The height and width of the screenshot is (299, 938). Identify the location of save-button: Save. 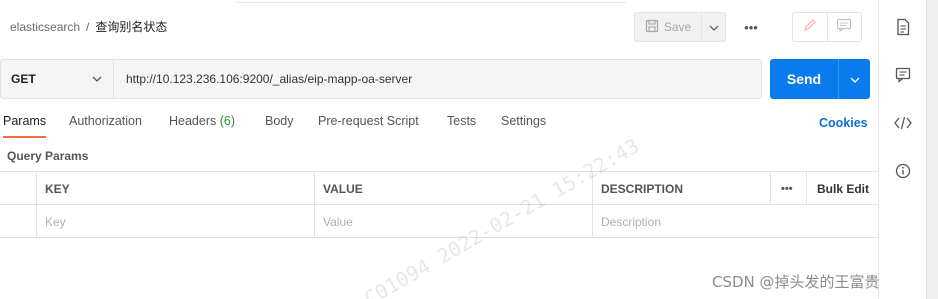
(668, 27).